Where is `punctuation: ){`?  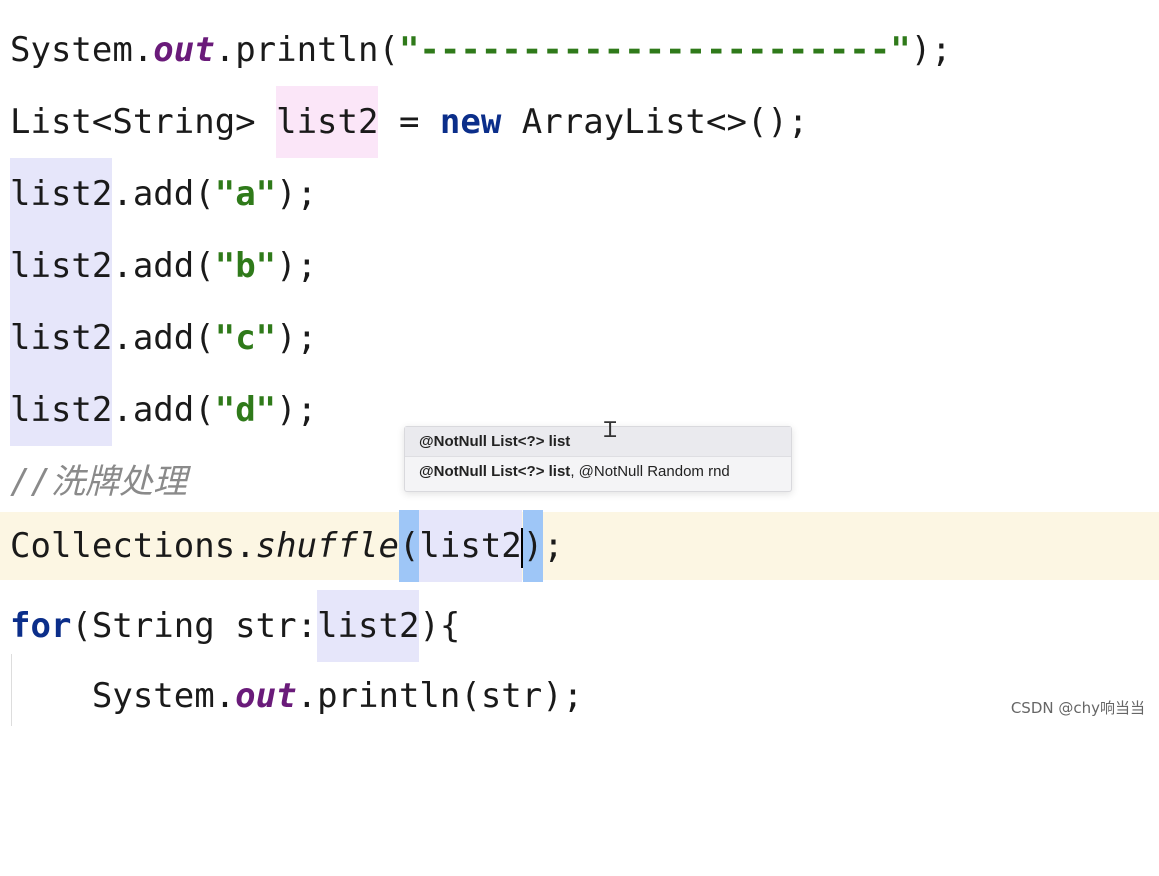 punctuation: ){ is located at coordinates (440, 626).